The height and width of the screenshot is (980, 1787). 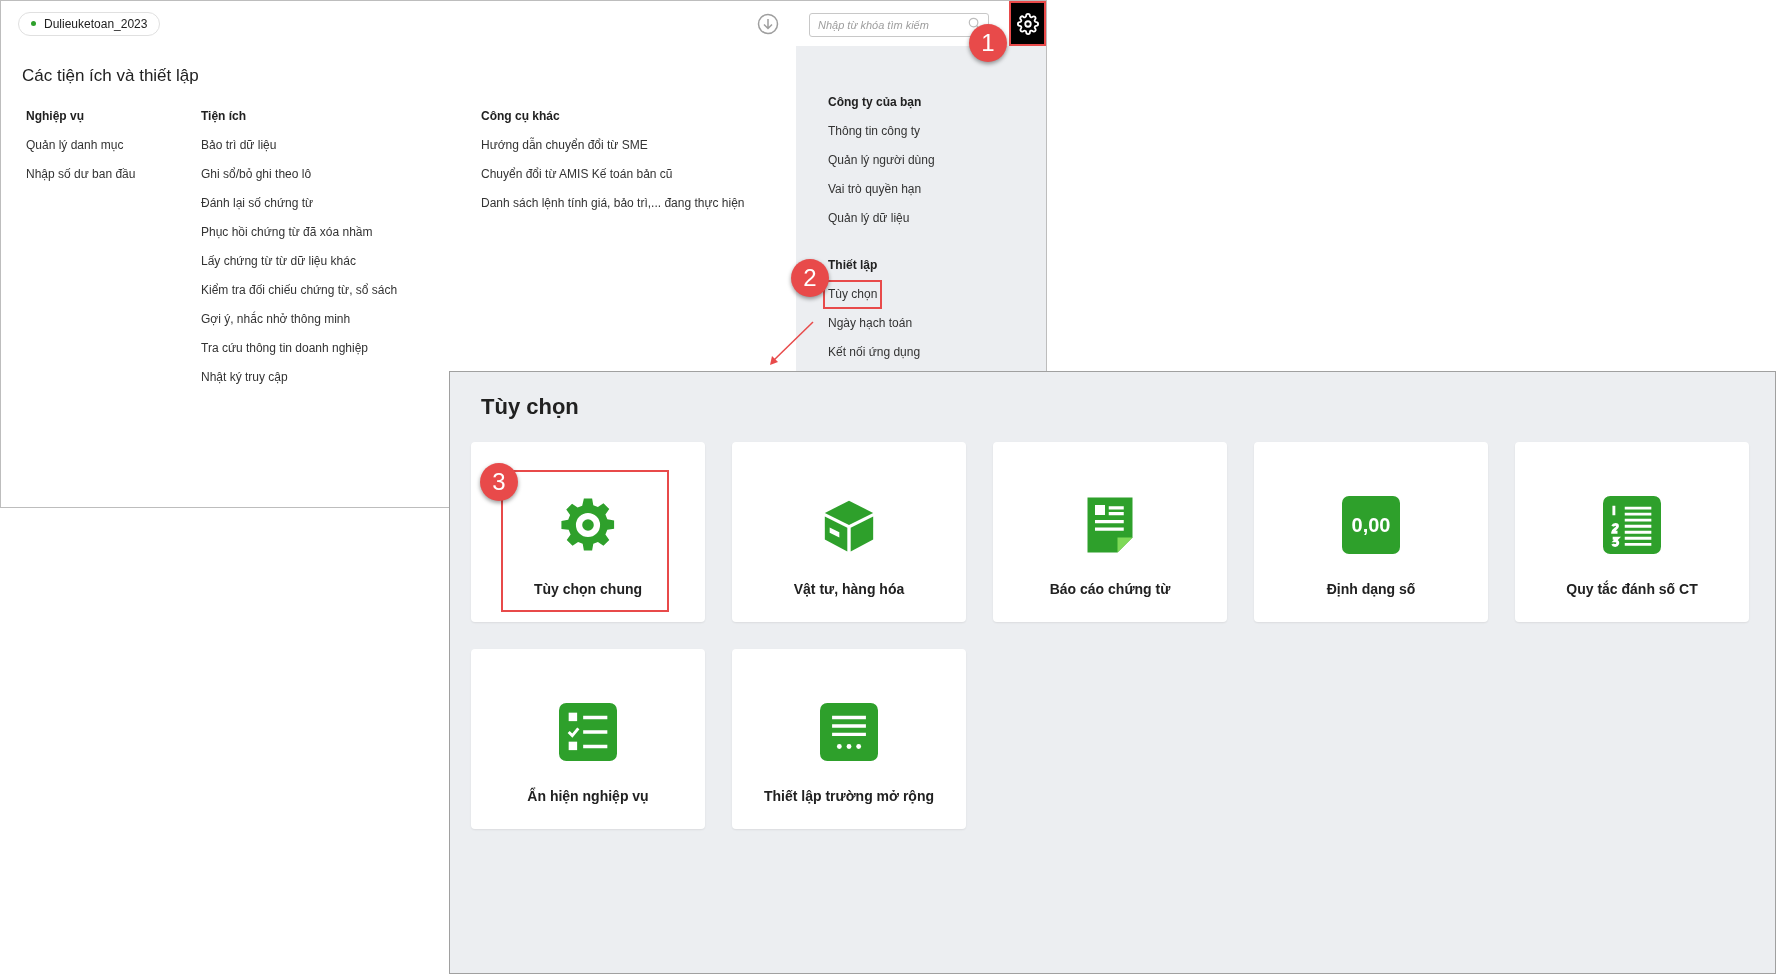 What do you see at coordinates (810, 278) in the screenshot?
I see `step-number-badge: 2` at bounding box center [810, 278].